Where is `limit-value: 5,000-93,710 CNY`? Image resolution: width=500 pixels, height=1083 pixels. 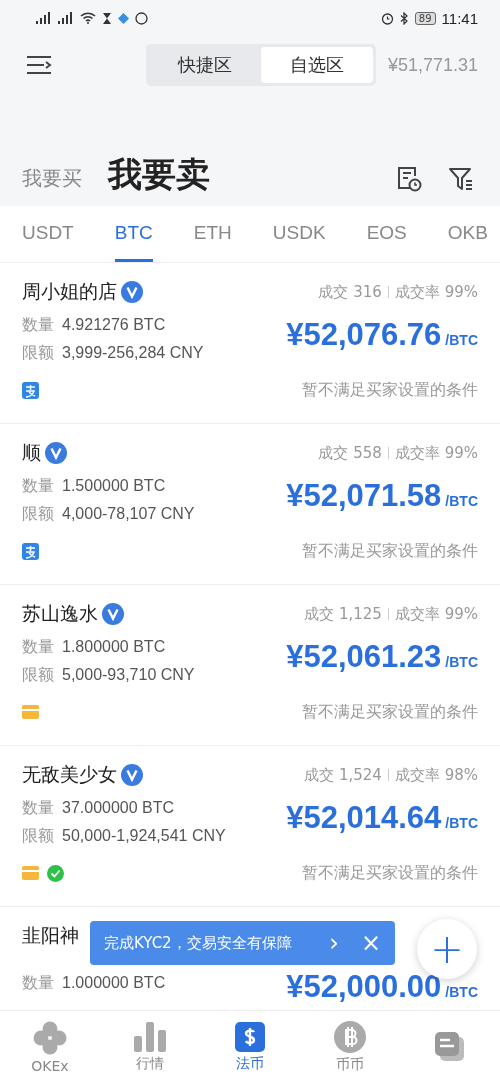
limit-value: 5,000-93,710 CNY is located at coordinates (128, 675).